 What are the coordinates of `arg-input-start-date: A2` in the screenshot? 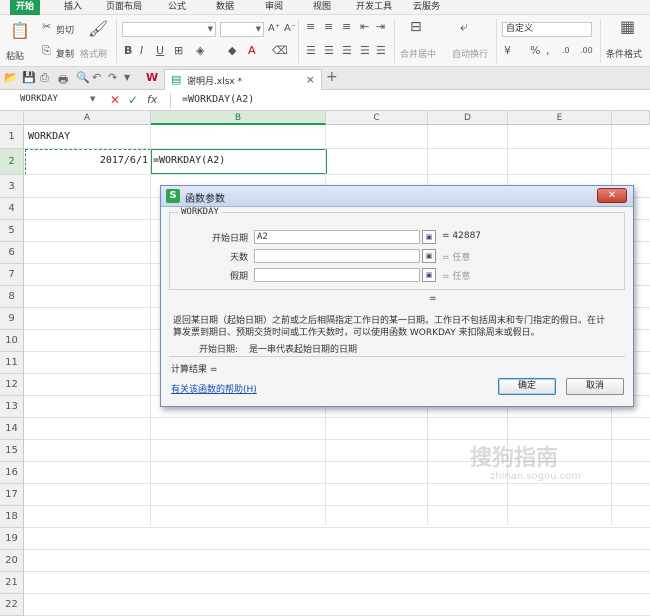 It's located at (337, 237).